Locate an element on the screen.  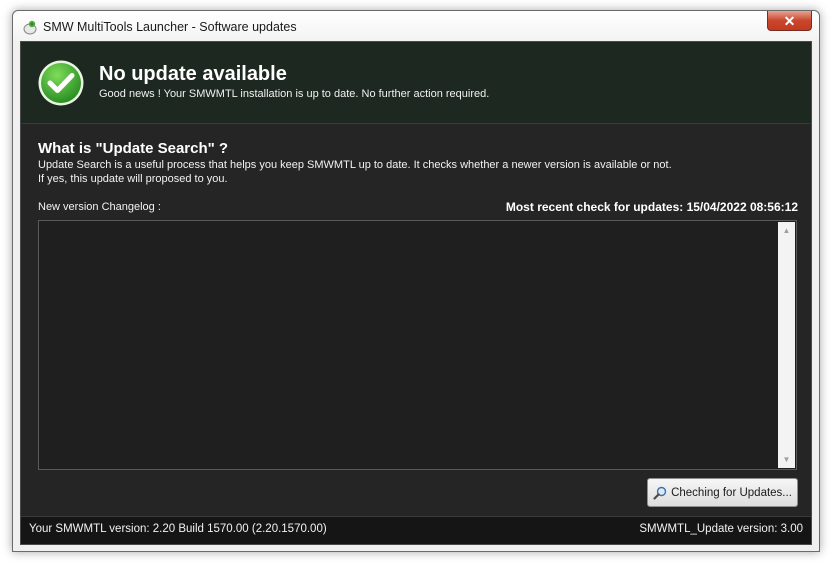
scroll-up-icon: ▲ is located at coordinates (786, 230).